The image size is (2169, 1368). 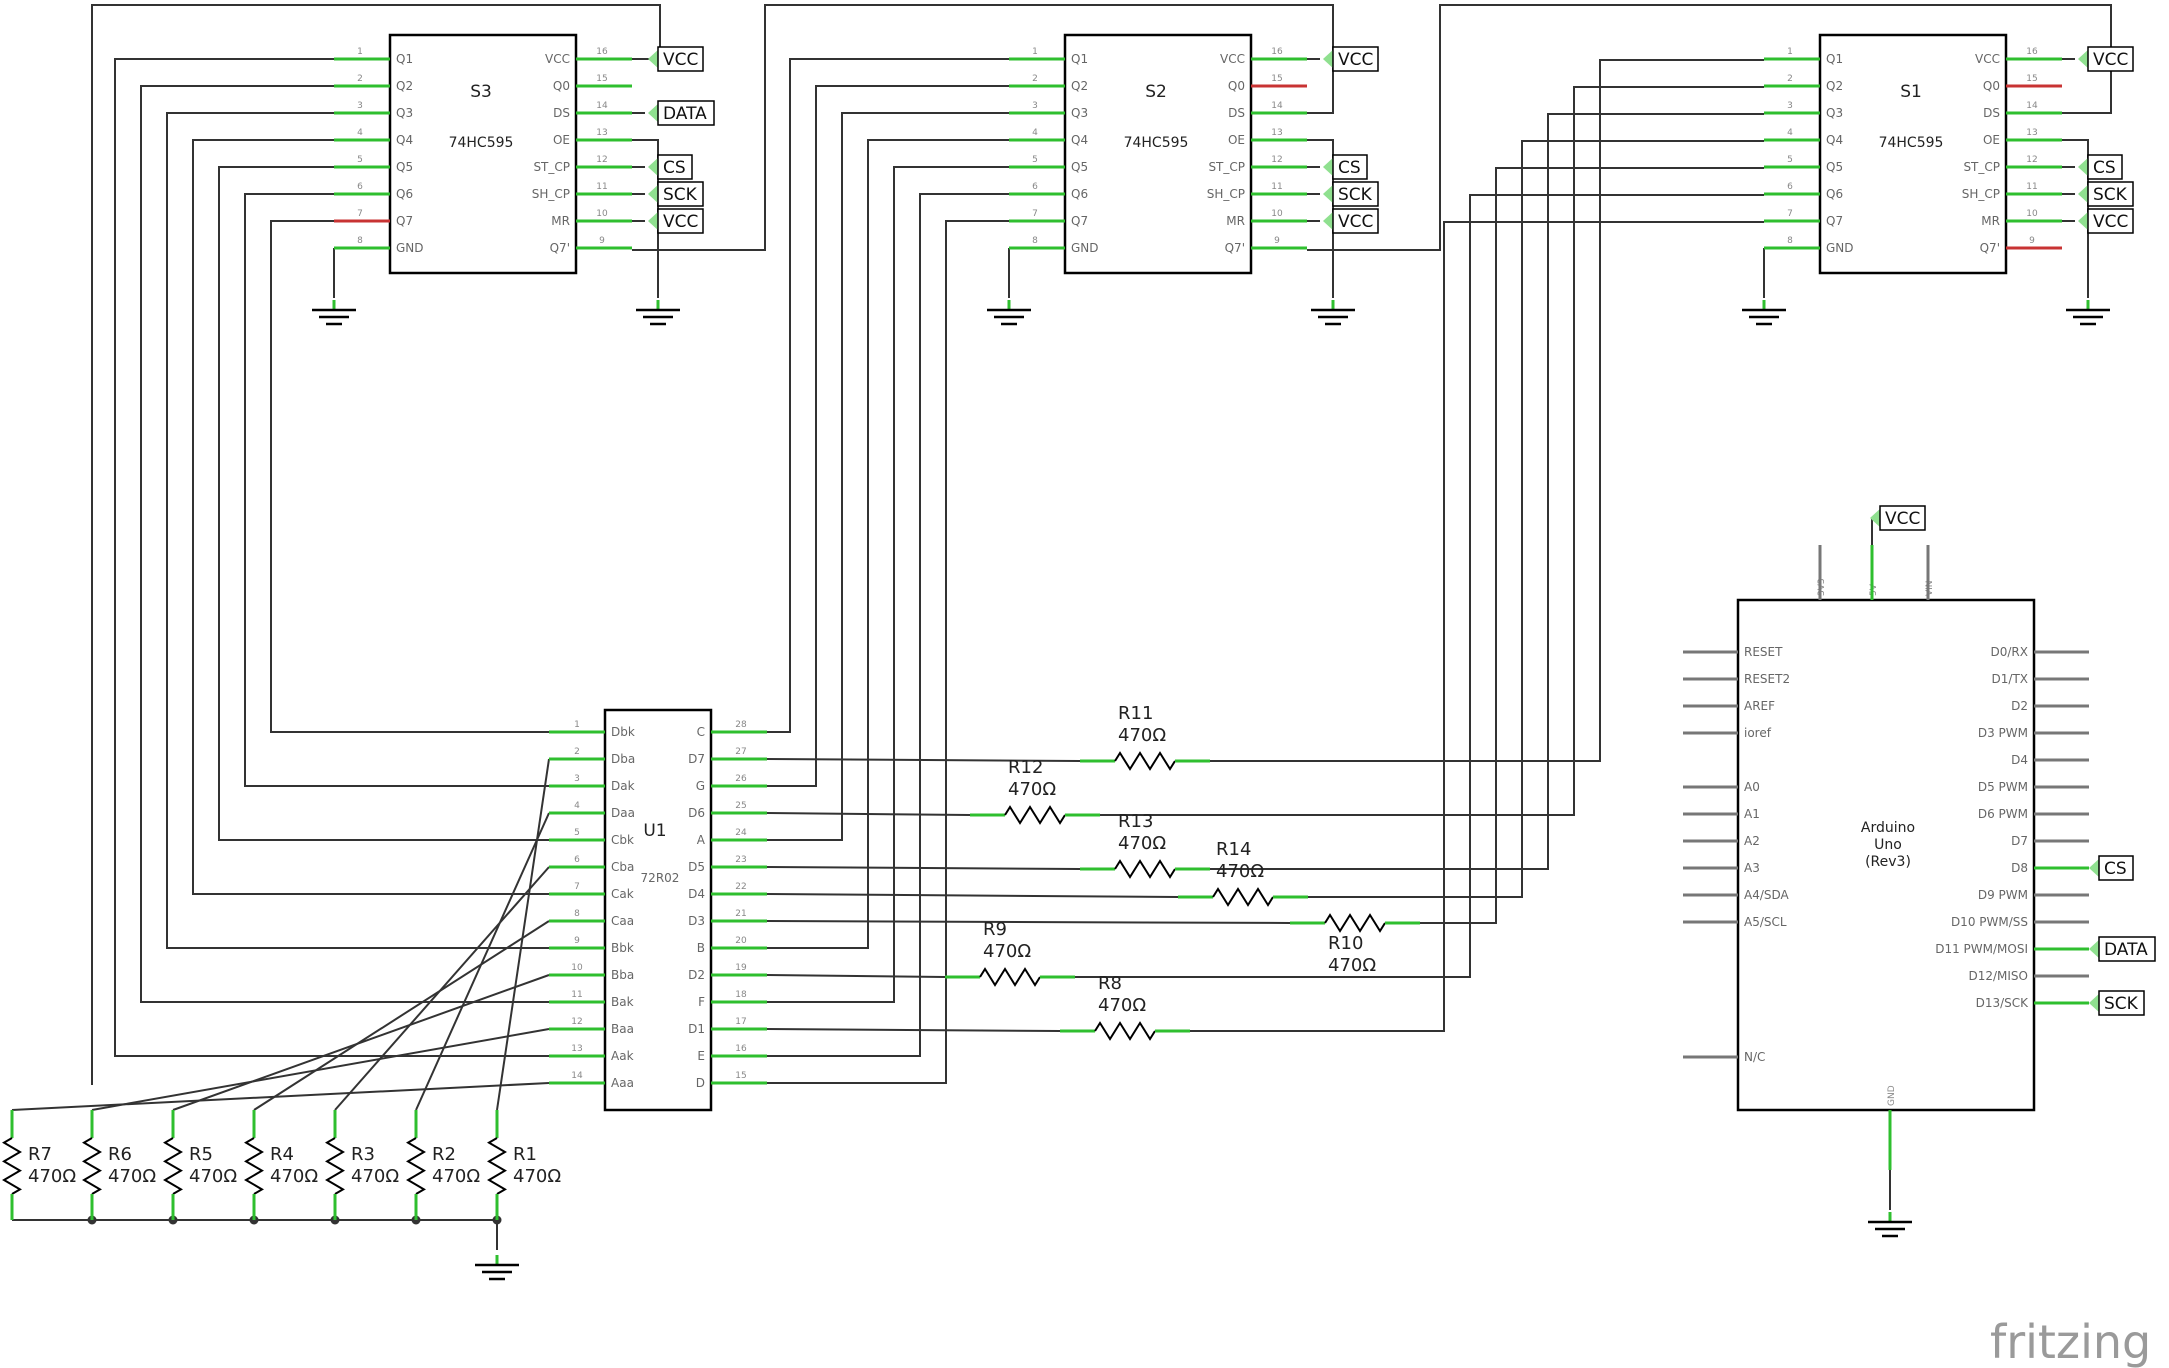 What do you see at coordinates (741, 968) in the screenshot?
I see `pin-number: 19` at bounding box center [741, 968].